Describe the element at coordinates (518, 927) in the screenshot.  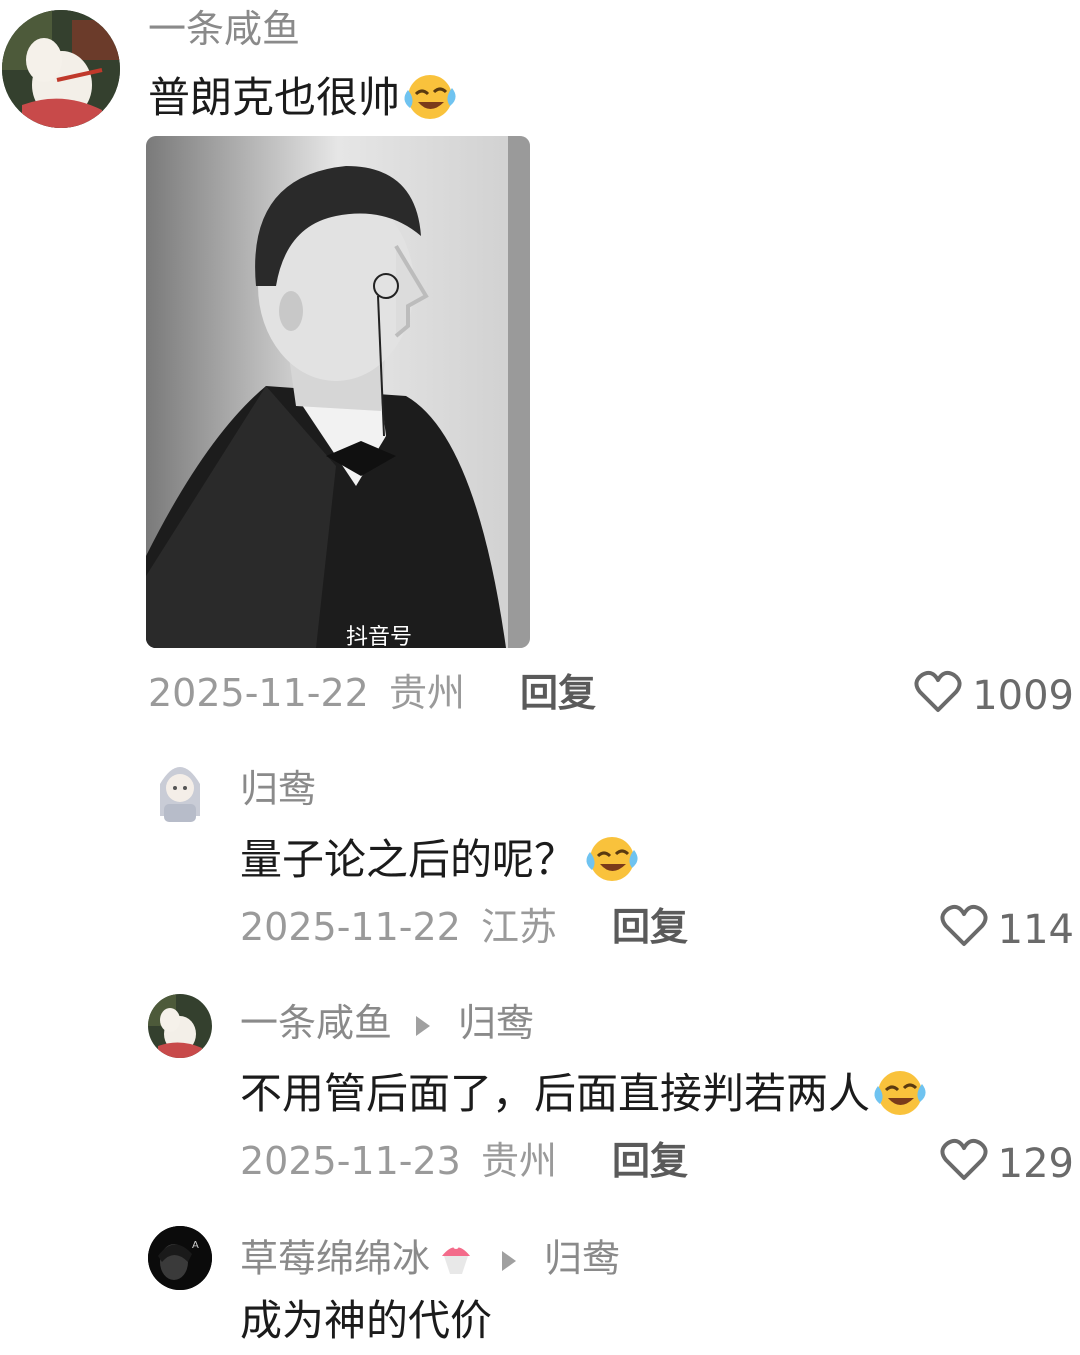
I see `comment-location: 江苏` at that location.